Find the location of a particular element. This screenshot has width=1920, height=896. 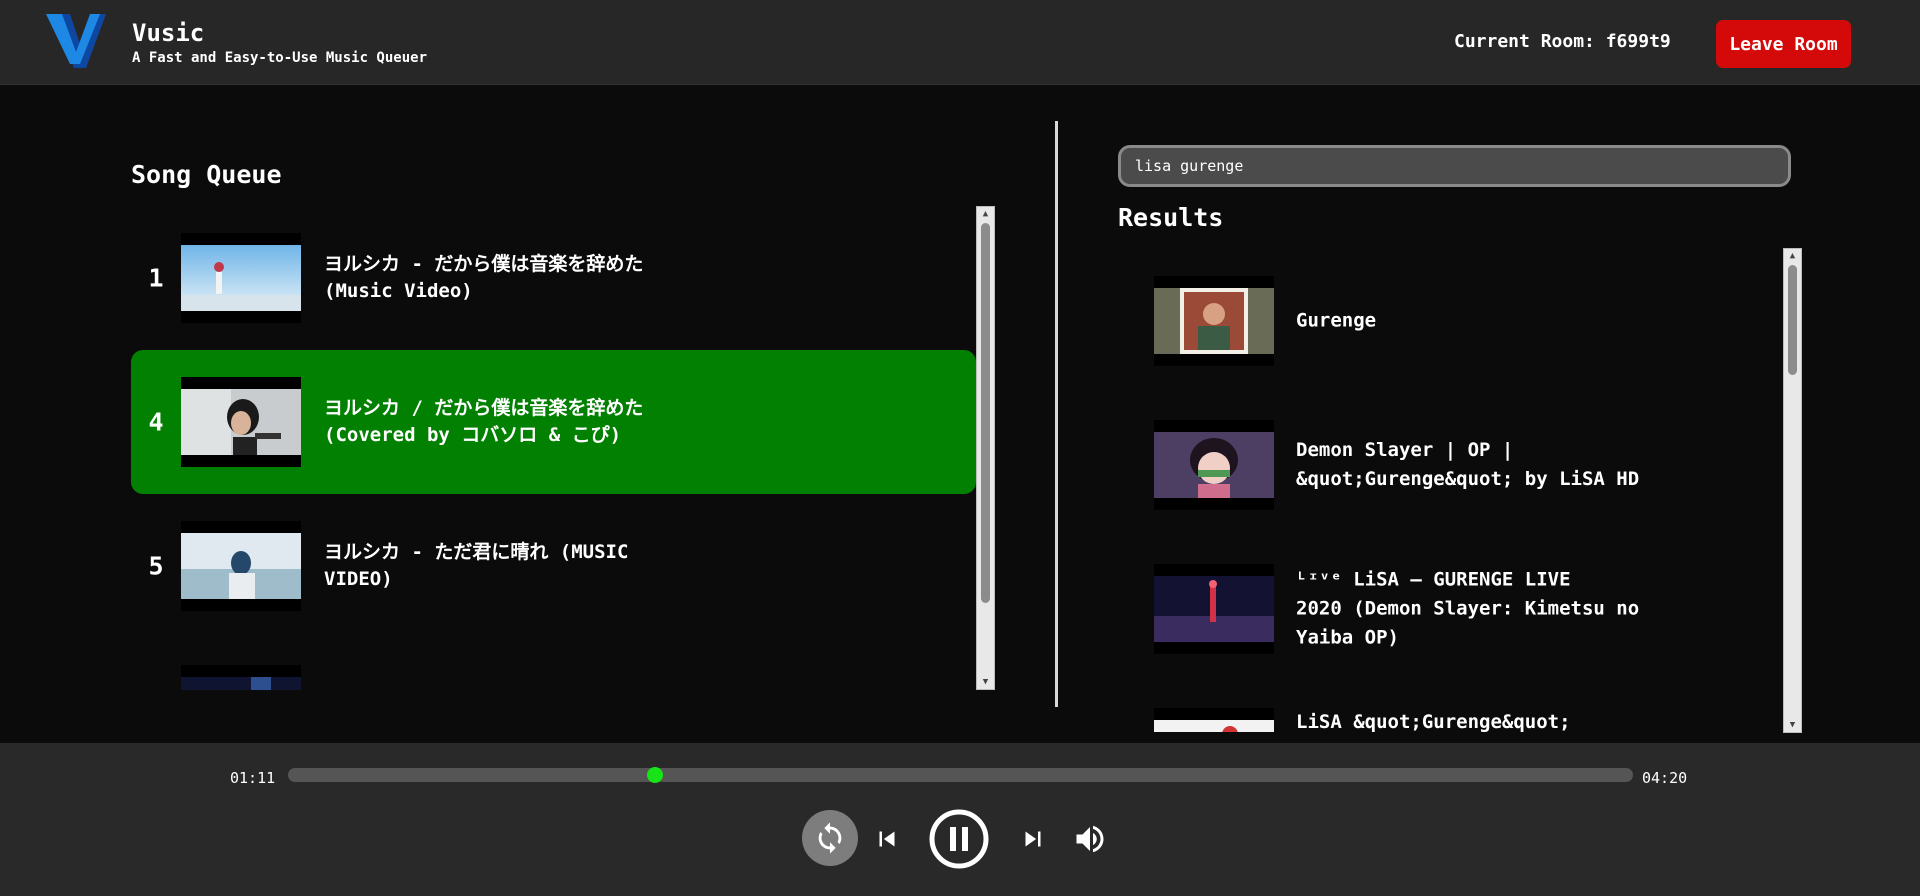

pause-icon is located at coordinates (959, 839).